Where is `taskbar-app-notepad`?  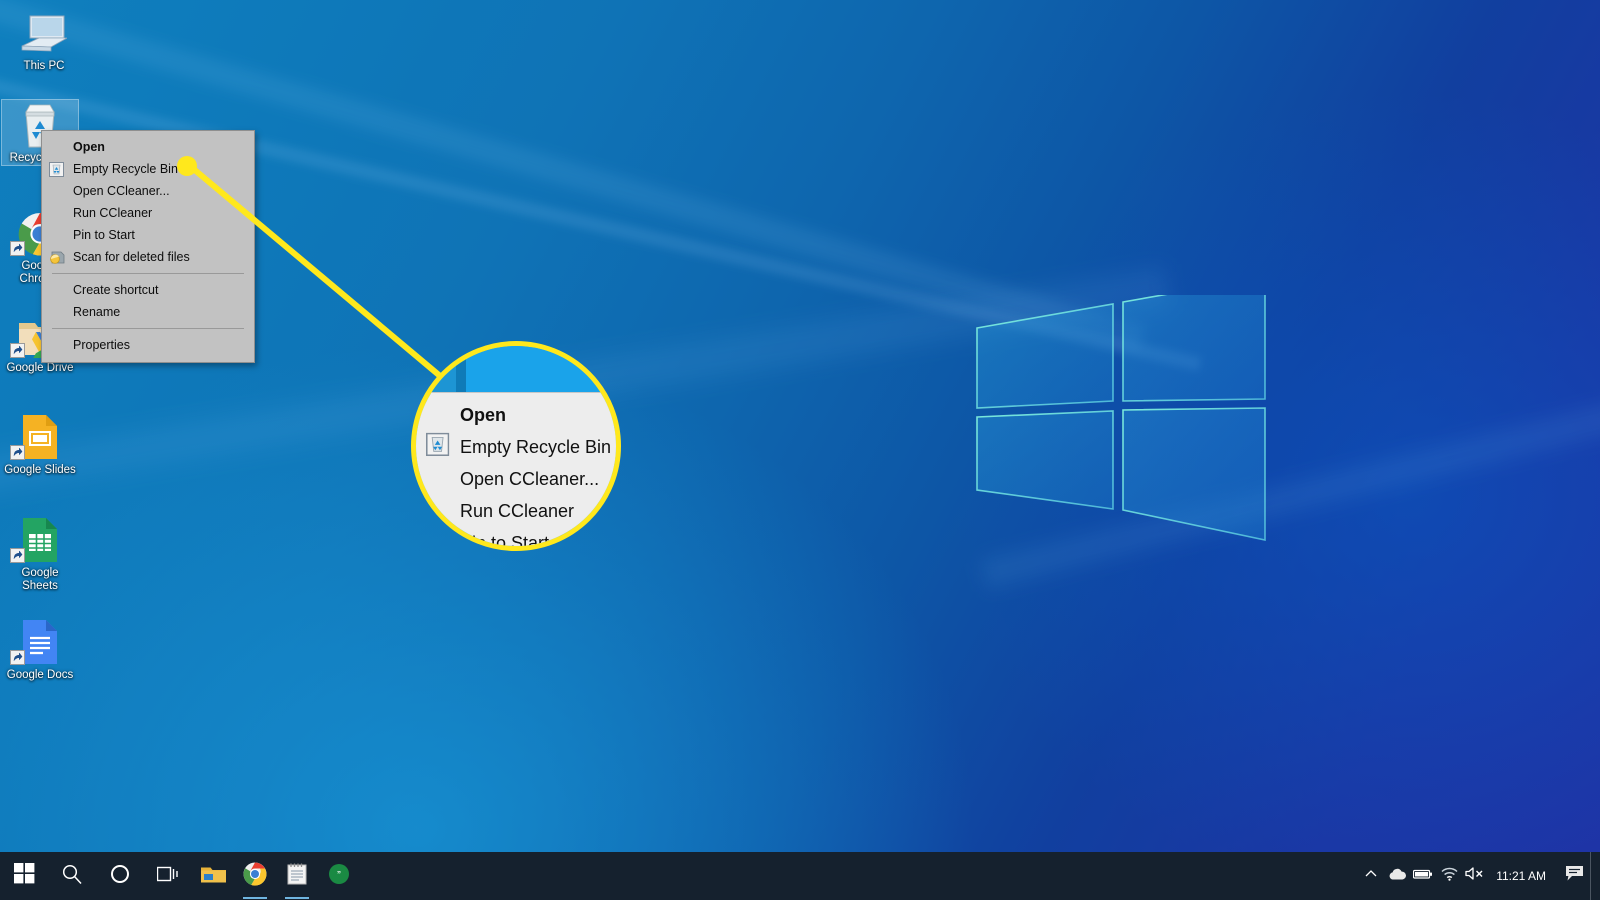
taskbar-app-notepad is located at coordinates (297, 876).